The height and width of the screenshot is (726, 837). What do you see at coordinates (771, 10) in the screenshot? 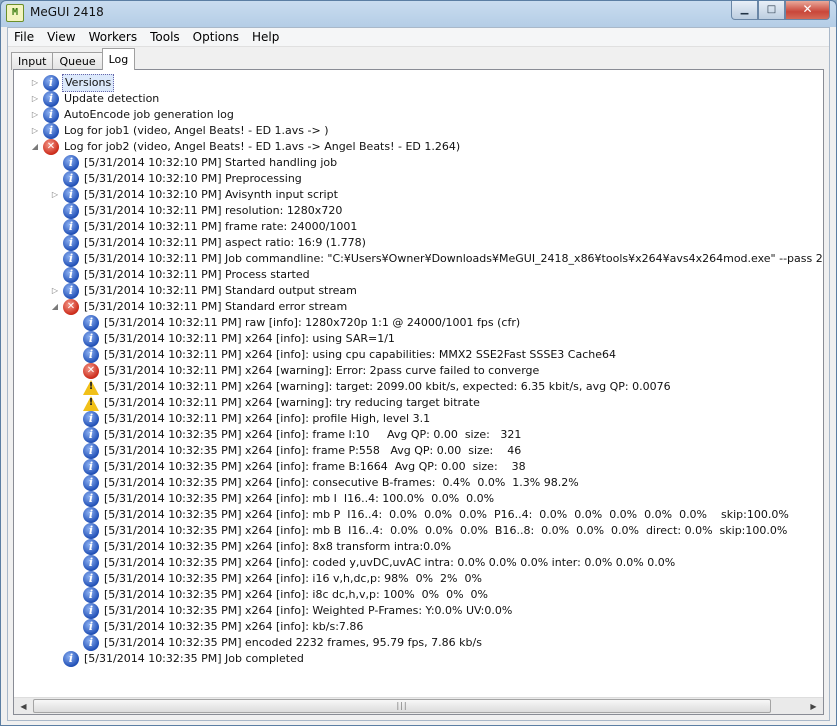
I see `maximize-button: □` at bounding box center [771, 10].